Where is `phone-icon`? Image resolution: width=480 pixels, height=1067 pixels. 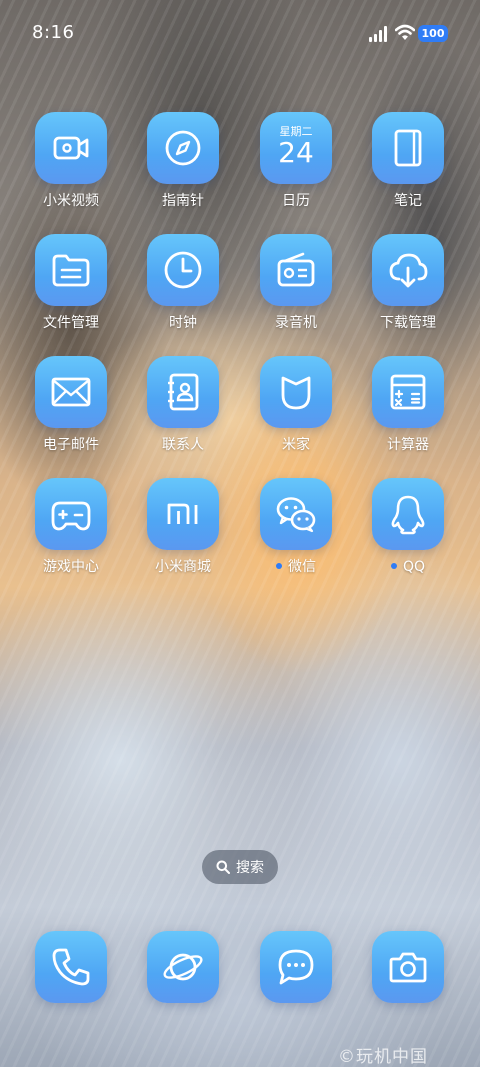
phone-icon is located at coordinates (71, 967).